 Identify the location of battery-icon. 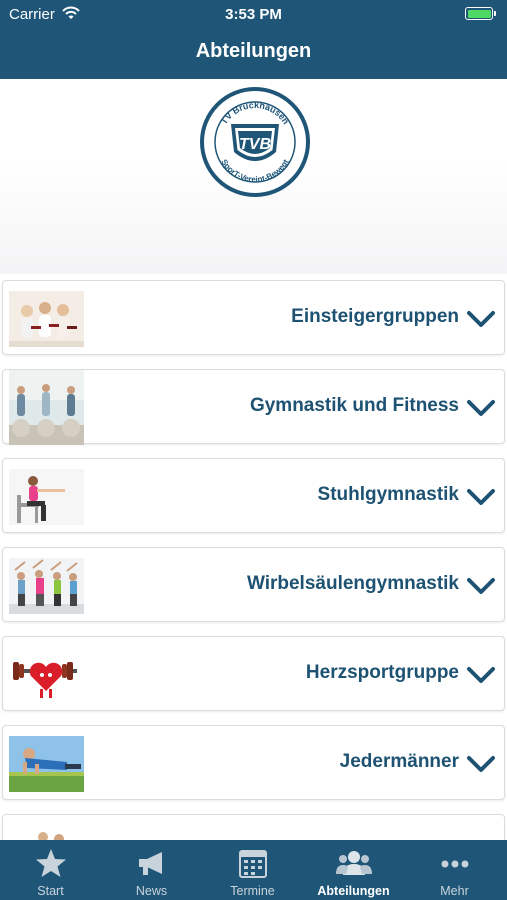
(480, 13).